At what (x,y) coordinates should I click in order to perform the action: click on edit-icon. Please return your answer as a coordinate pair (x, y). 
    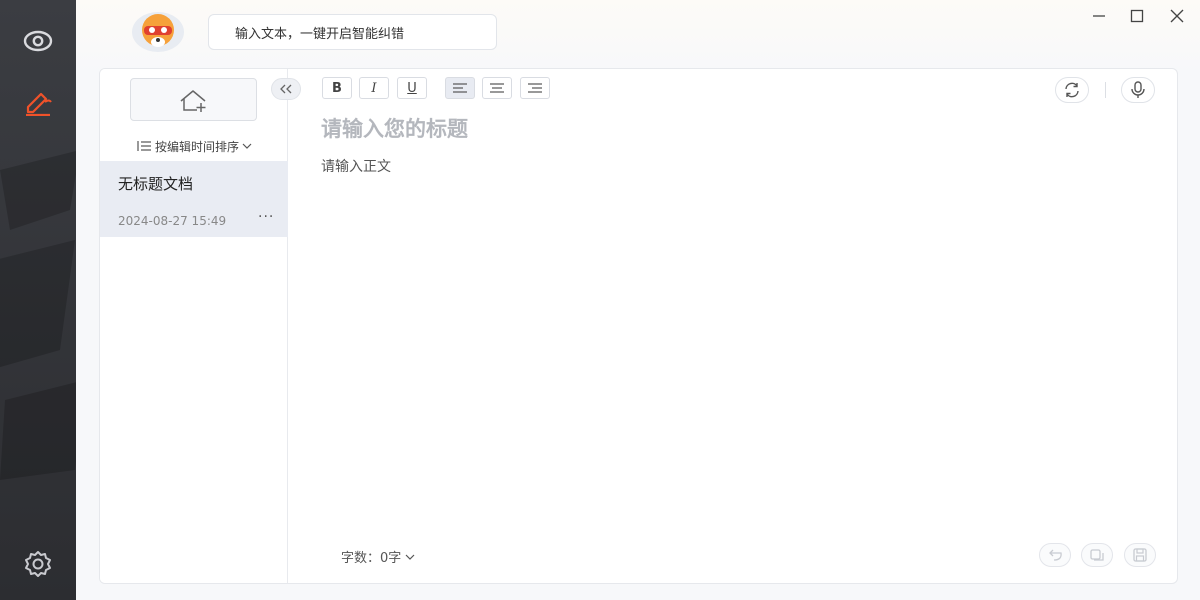
    Looking at the image, I should click on (38, 103).